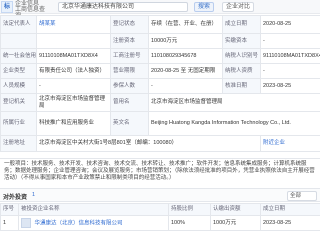 This screenshot has height=240, width=320. Describe the element at coordinates (290, 71) in the screenshot. I see `taxpayer-qual-value: -` at that location.